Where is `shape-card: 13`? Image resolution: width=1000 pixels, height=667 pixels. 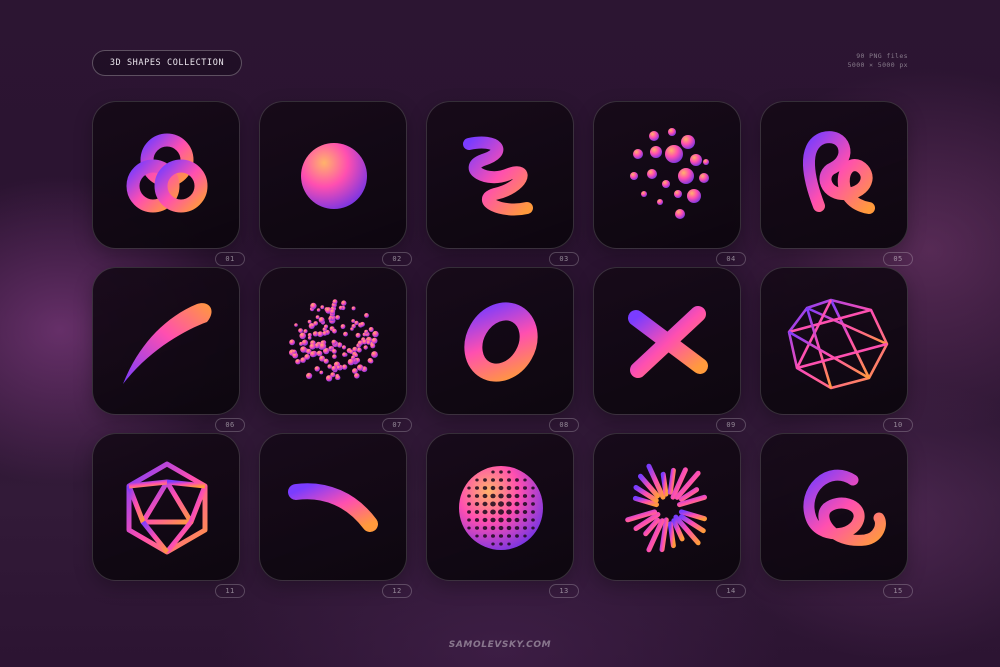 shape-card: 13 is located at coordinates (502, 515).